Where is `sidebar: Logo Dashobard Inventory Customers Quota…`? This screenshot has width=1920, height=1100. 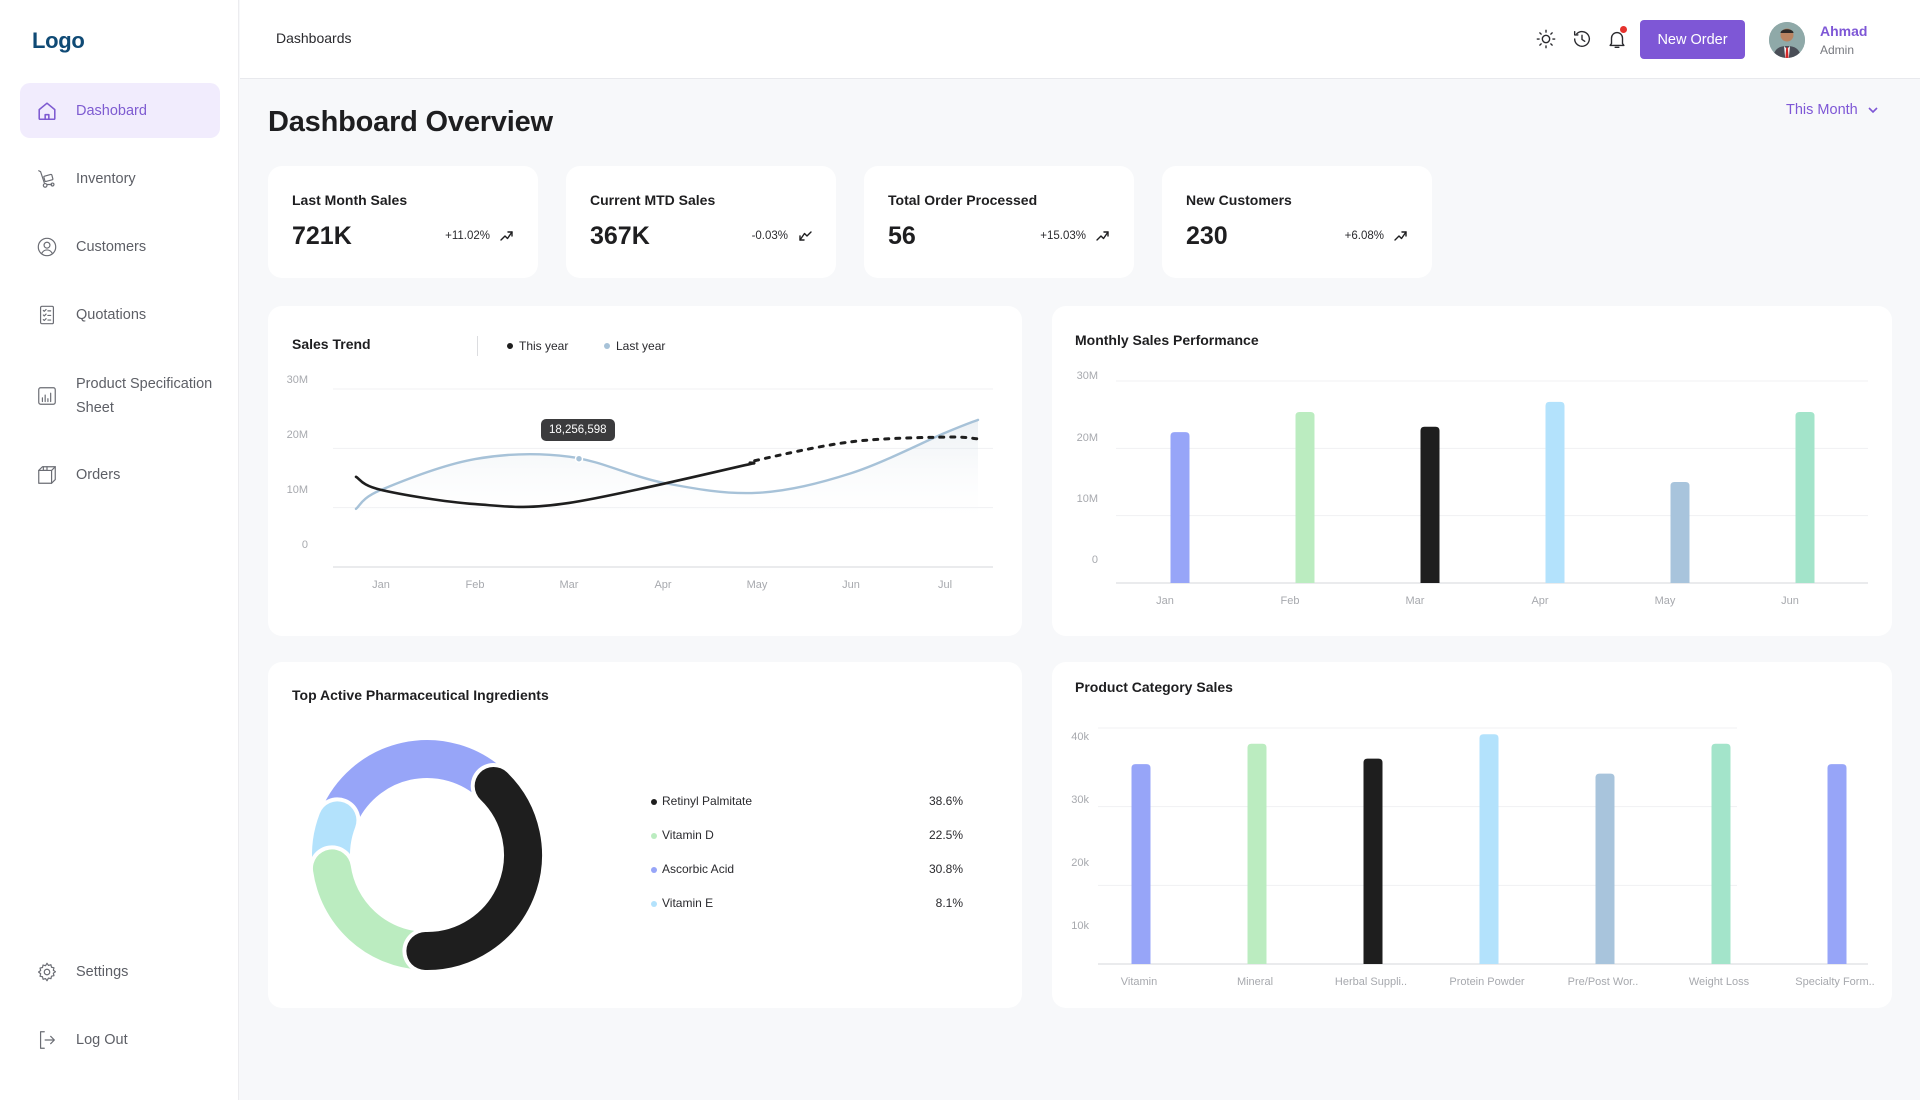
sidebar: Logo Dashobard Inventory Customers Quota… is located at coordinates (119, 550).